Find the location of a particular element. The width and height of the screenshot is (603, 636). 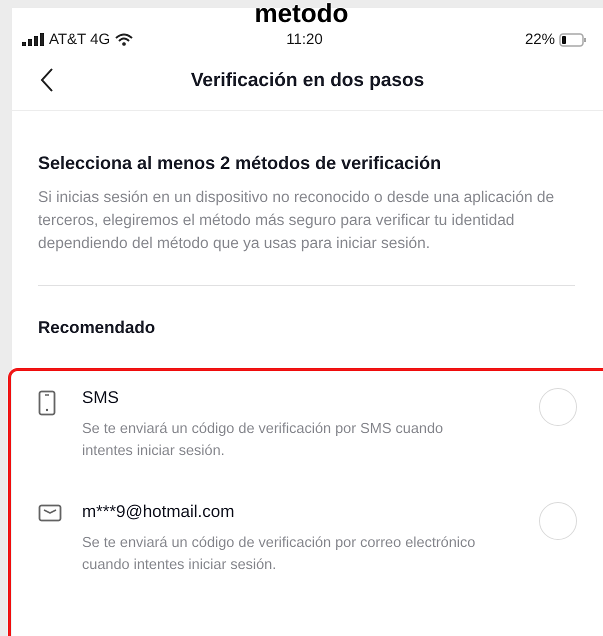

description-text: Si inicias sesión en un dispositivo no reconocido o desde una aplicación de terceros, elegiremos el método más seguro para verificar tu identidad dependiendo del método que ya usas para iniciar sesión. is located at coordinates (297, 221).